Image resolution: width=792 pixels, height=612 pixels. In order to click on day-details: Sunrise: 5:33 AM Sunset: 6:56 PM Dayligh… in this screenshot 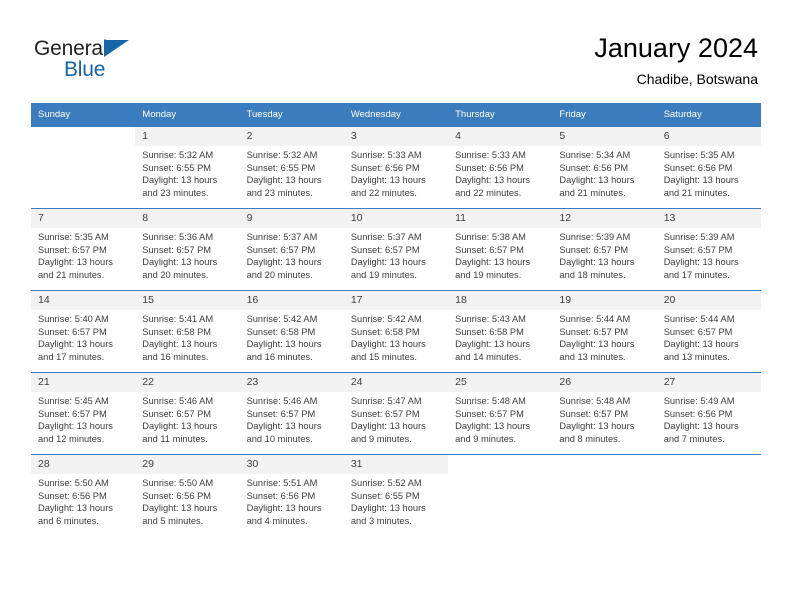, I will do `click(396, 177)`.